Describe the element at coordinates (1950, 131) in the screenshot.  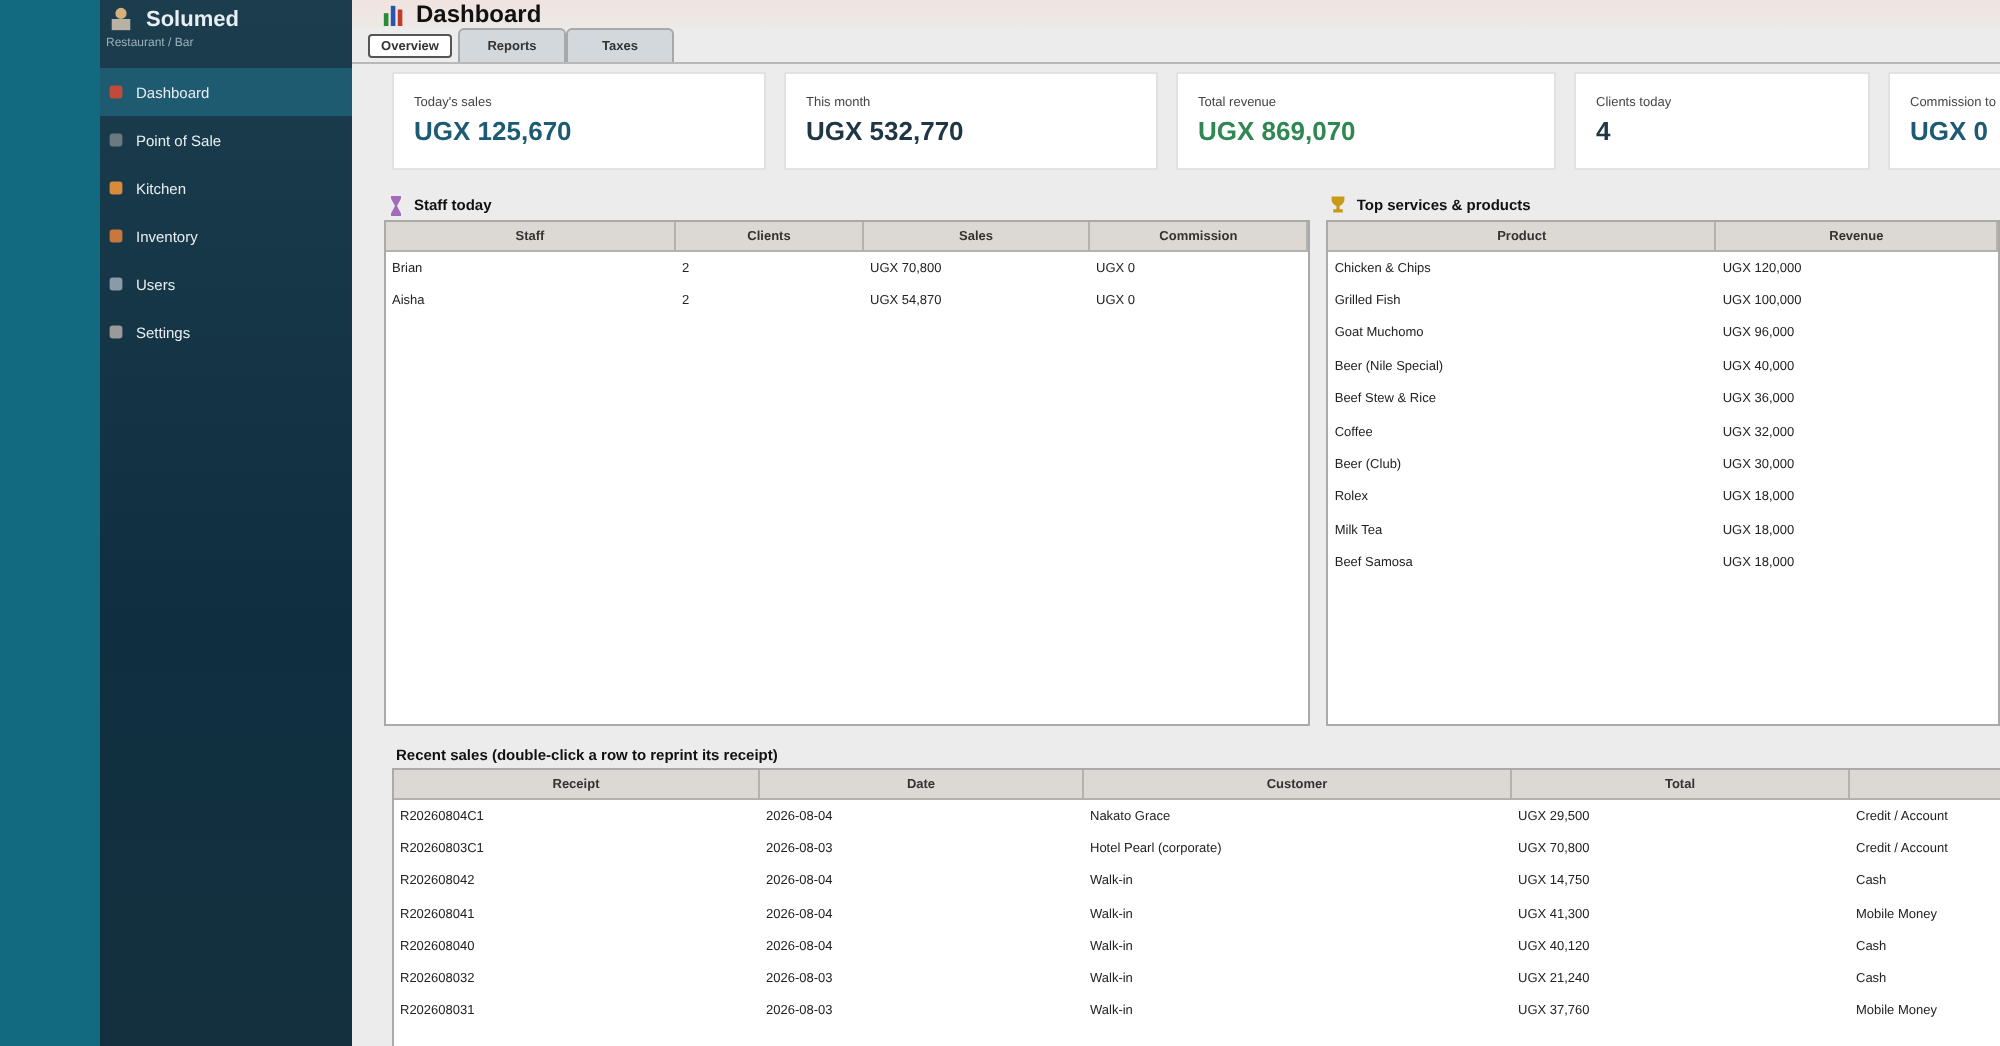
I see `metric-value: UGX 0` at that location.